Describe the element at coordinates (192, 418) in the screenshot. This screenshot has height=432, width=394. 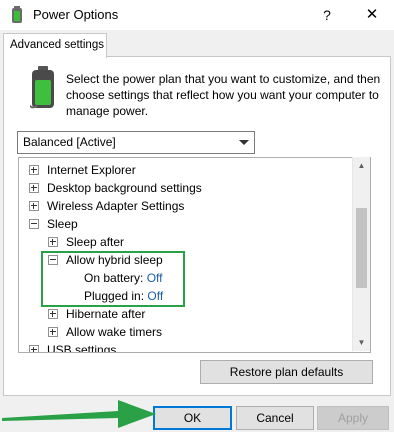
I see `ok-button: OK` at that location.